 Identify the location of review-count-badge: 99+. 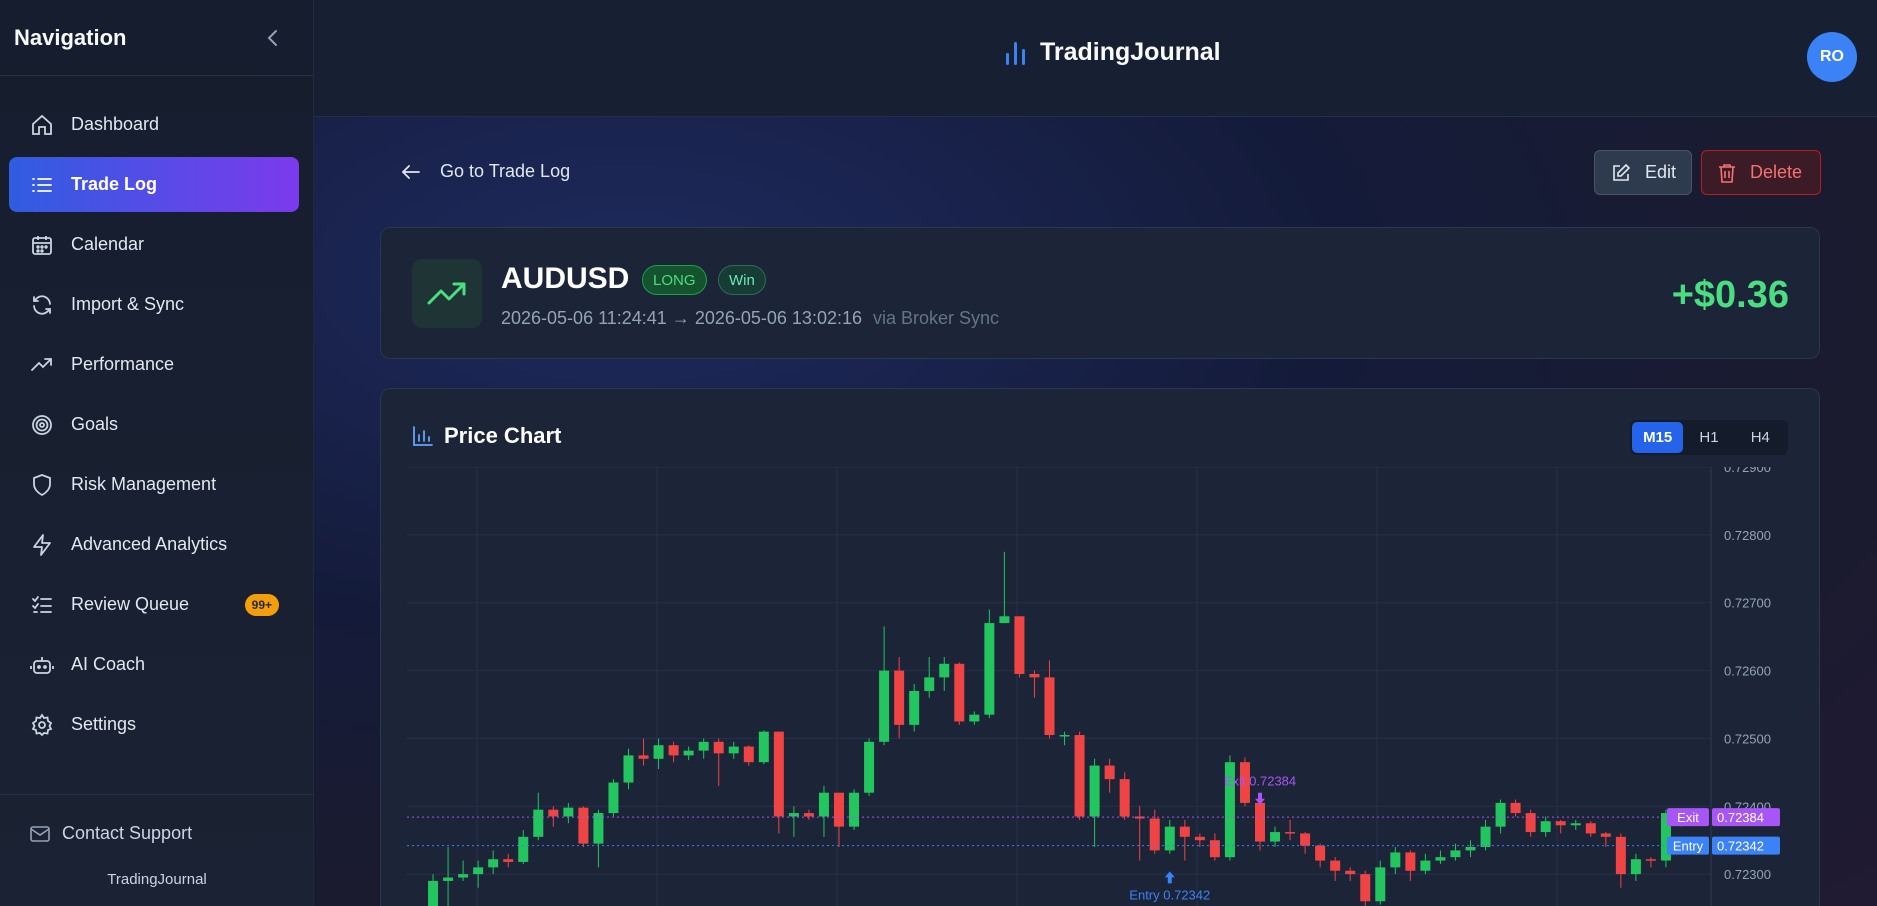
(261, 604).